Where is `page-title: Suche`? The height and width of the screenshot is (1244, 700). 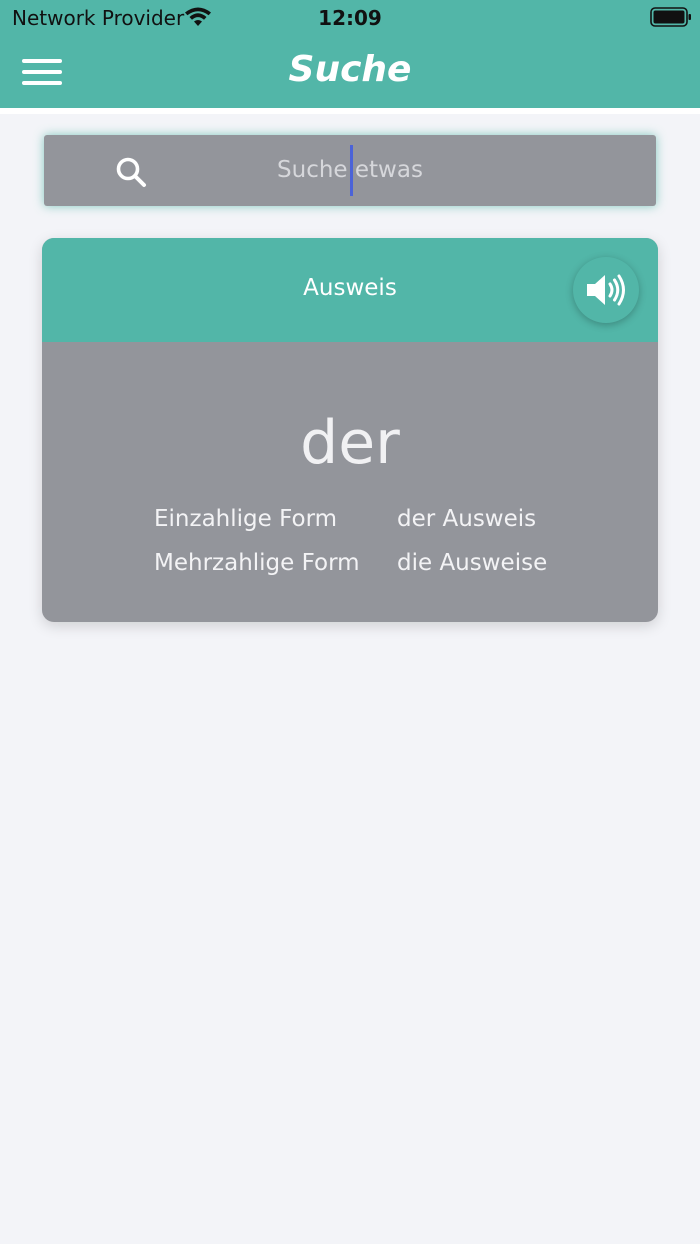 page-title: Suche is located at coordinates (350, 69).